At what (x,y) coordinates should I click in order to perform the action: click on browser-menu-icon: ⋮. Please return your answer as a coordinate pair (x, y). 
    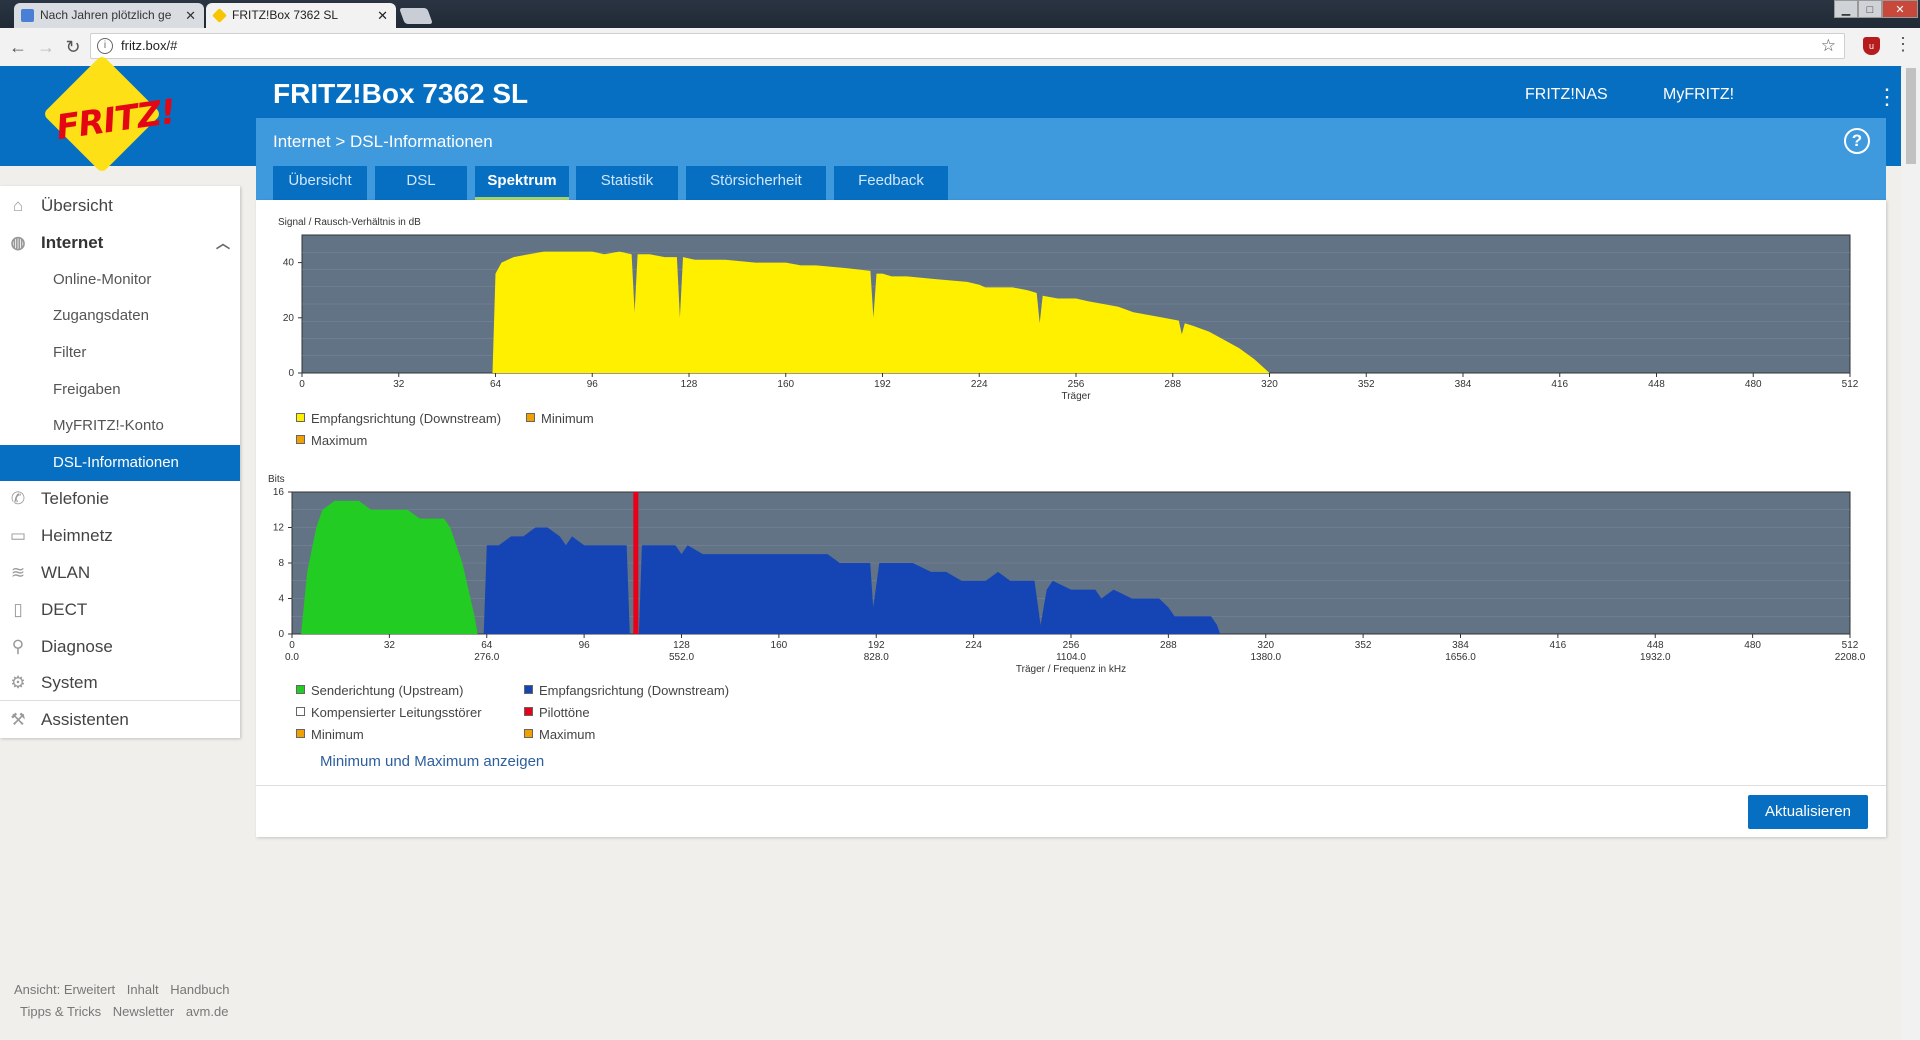
    Looking at the image, I should click on (1903, 44).